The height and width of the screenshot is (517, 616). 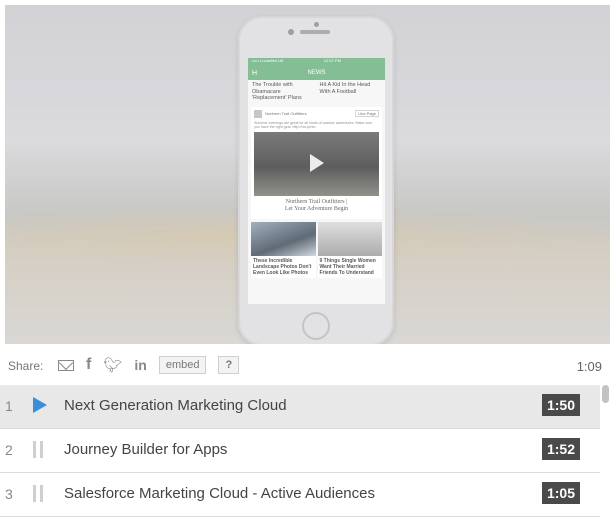 What do you see at coordinates (316, 62) in the screenshot?
I see `phone-status-bar: ••••• Lucasfilm UK 12:57 PM` at bounding box center [316, 62].